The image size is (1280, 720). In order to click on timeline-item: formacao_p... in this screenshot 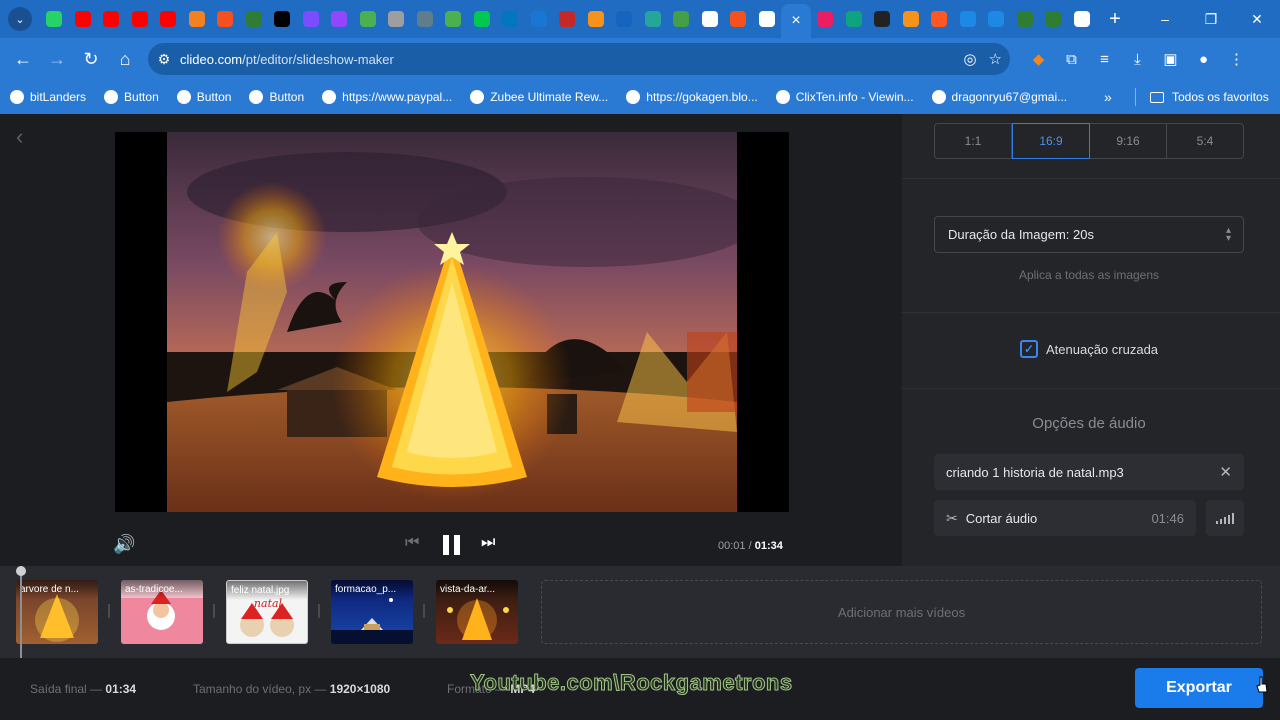, I will do `click(372, 612)`.